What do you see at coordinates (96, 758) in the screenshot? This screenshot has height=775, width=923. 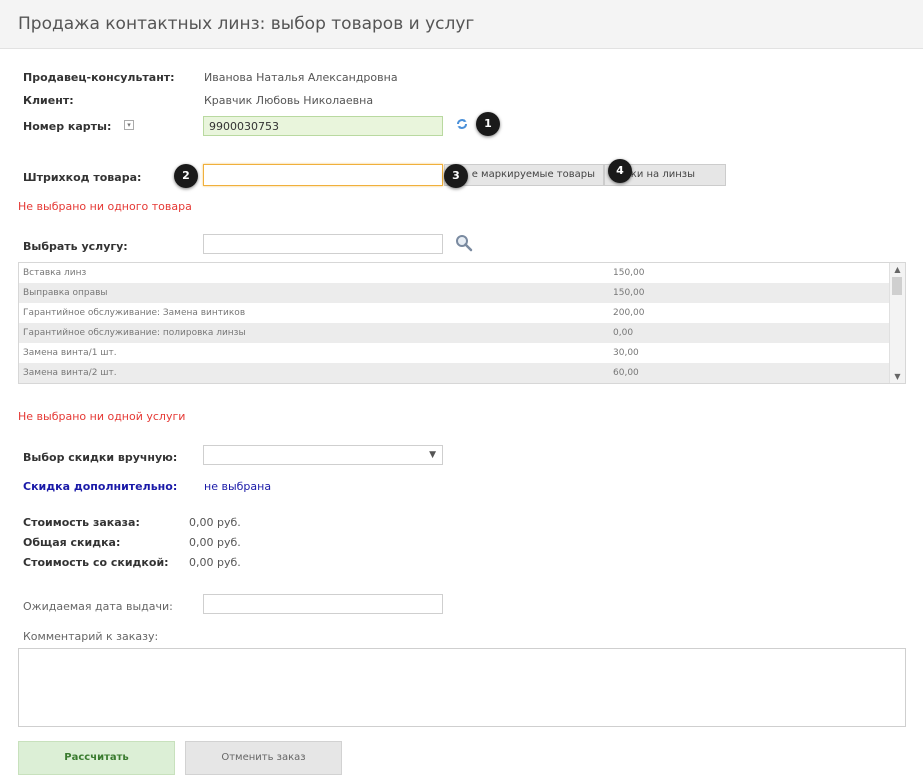 I see `calculate-button: Рассчитать` at bounding box center [96, 758].